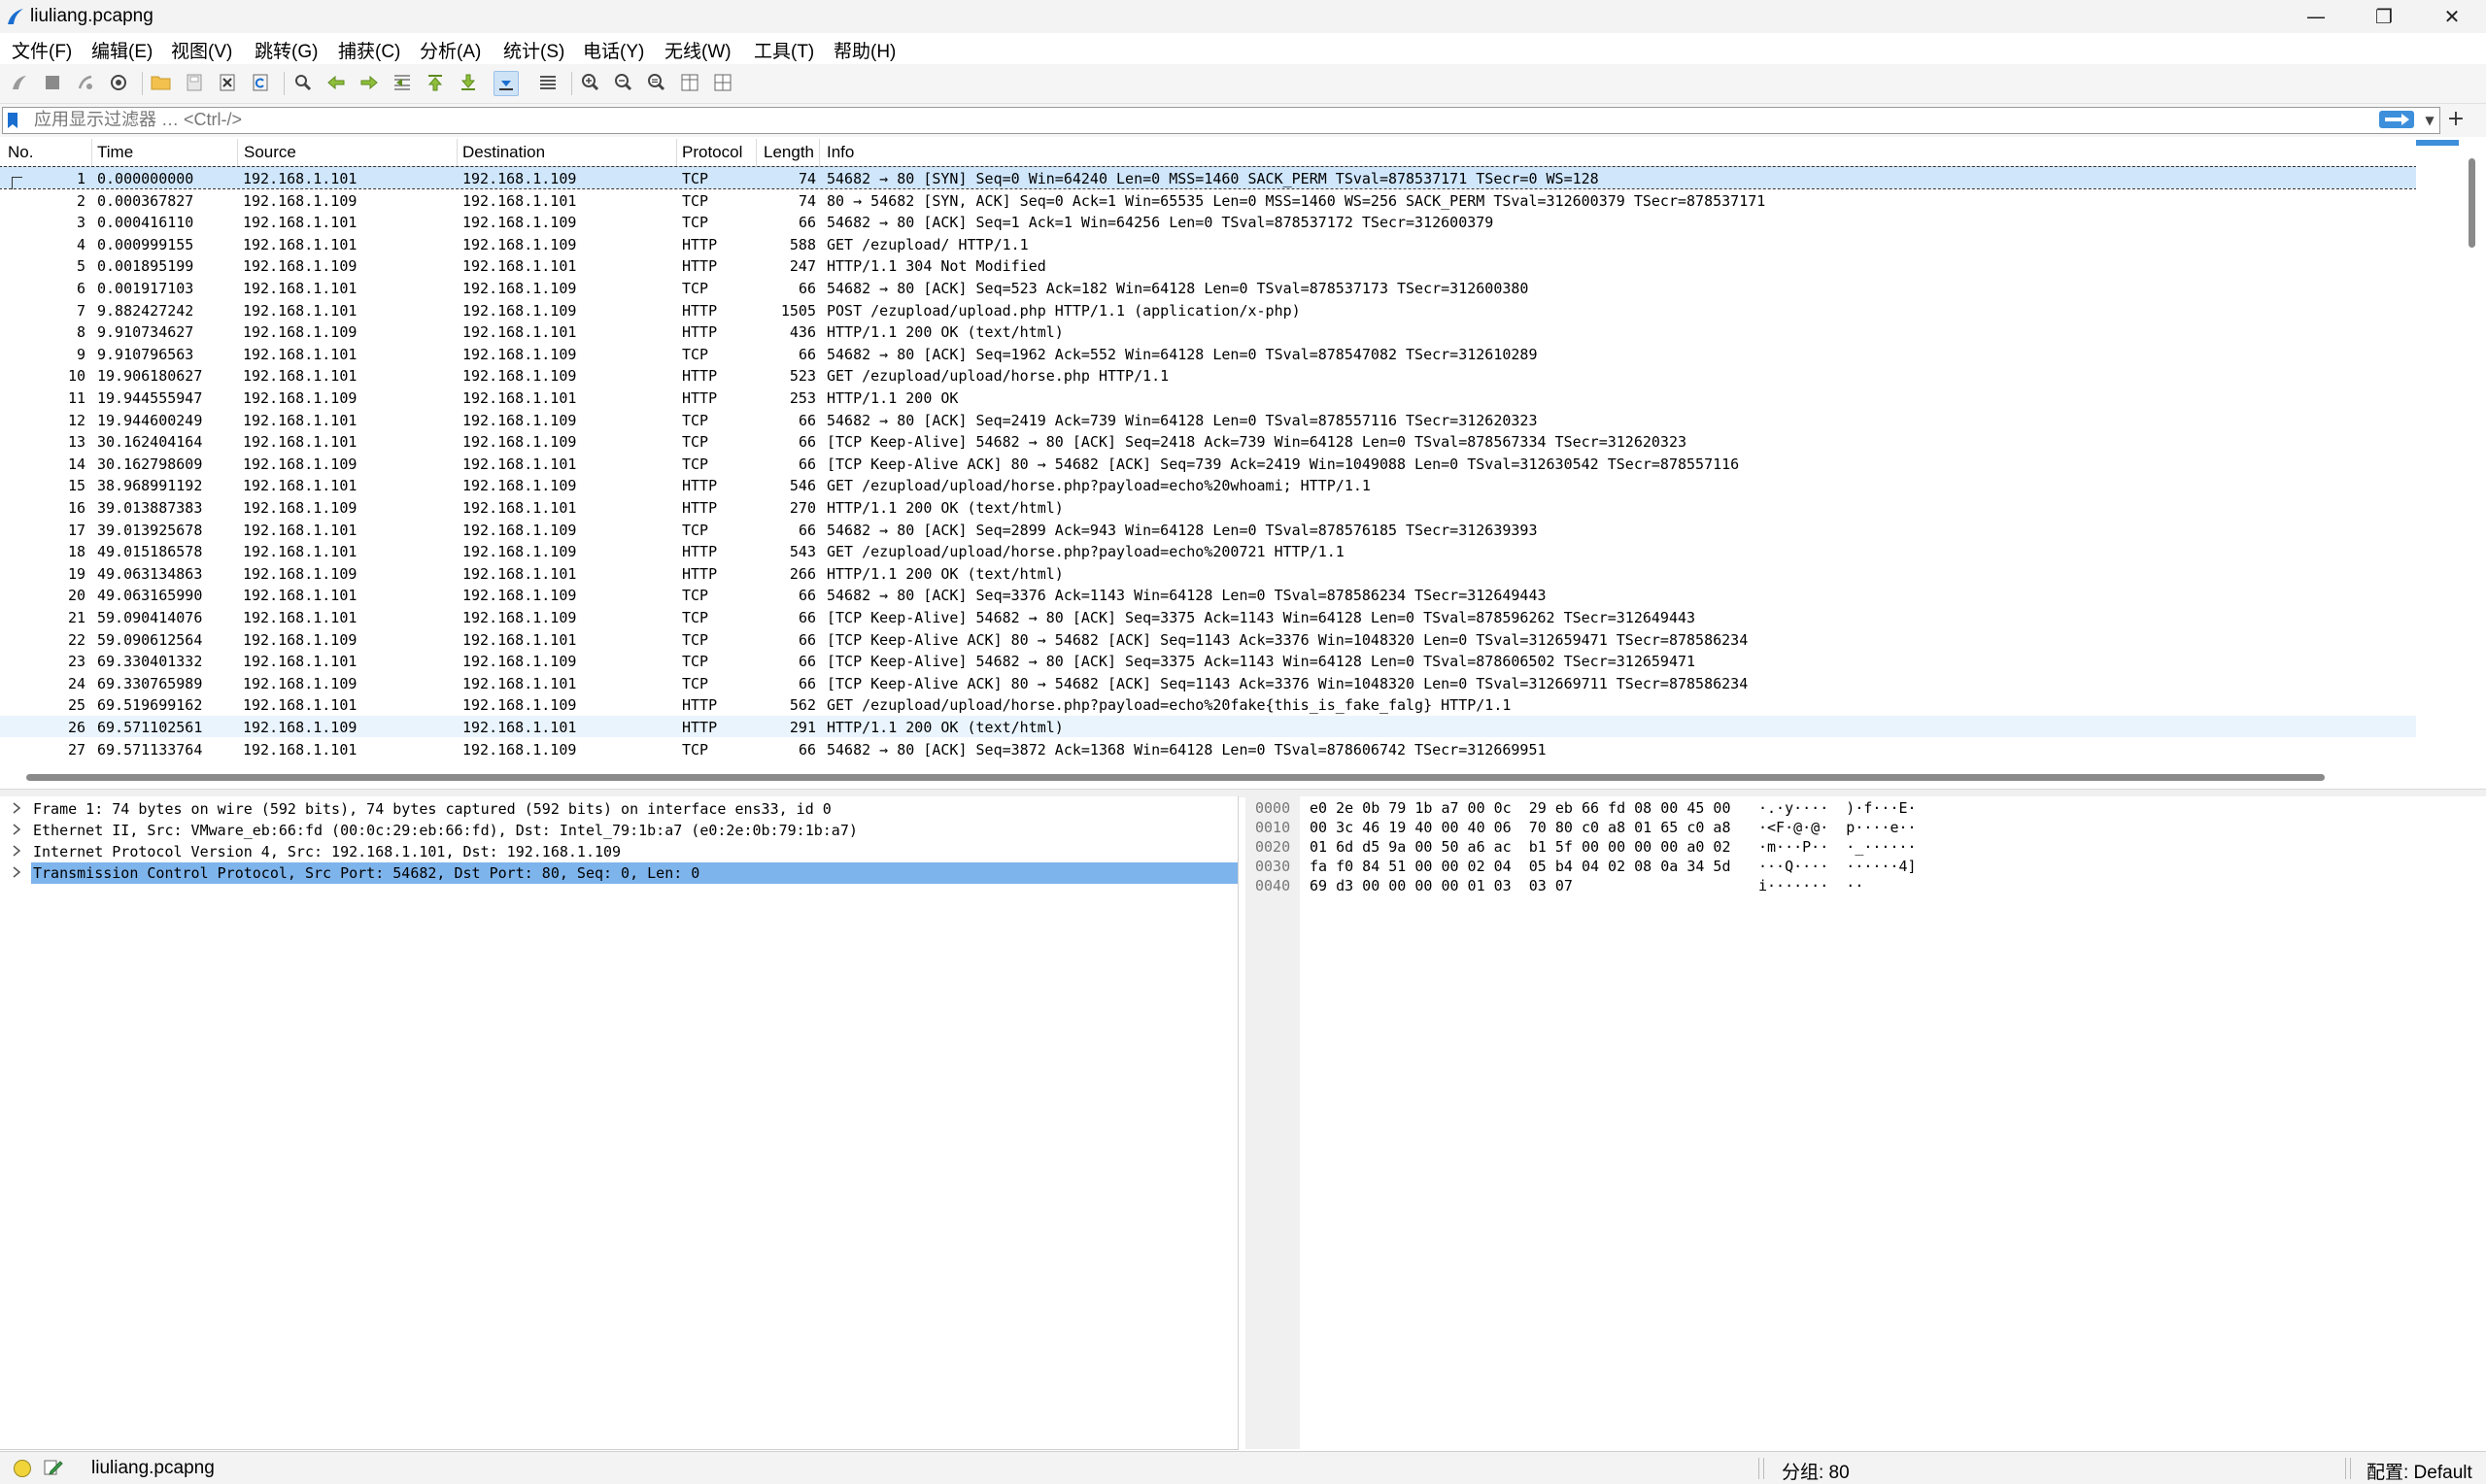  I want to click on vertical-scroll-thumb, so click(2472, 203).